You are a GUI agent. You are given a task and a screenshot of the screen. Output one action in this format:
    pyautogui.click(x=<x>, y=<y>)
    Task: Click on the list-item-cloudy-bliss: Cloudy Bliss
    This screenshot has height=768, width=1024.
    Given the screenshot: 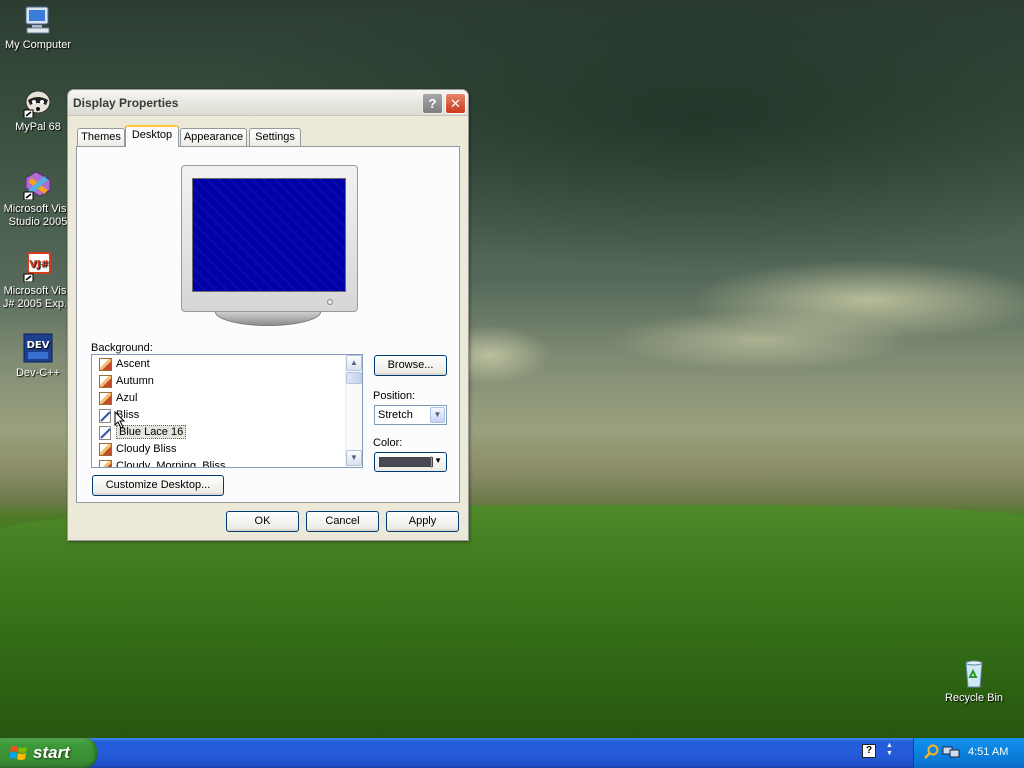 What is the action you would take?
    pyautogui.click(x=137, y=450)
    